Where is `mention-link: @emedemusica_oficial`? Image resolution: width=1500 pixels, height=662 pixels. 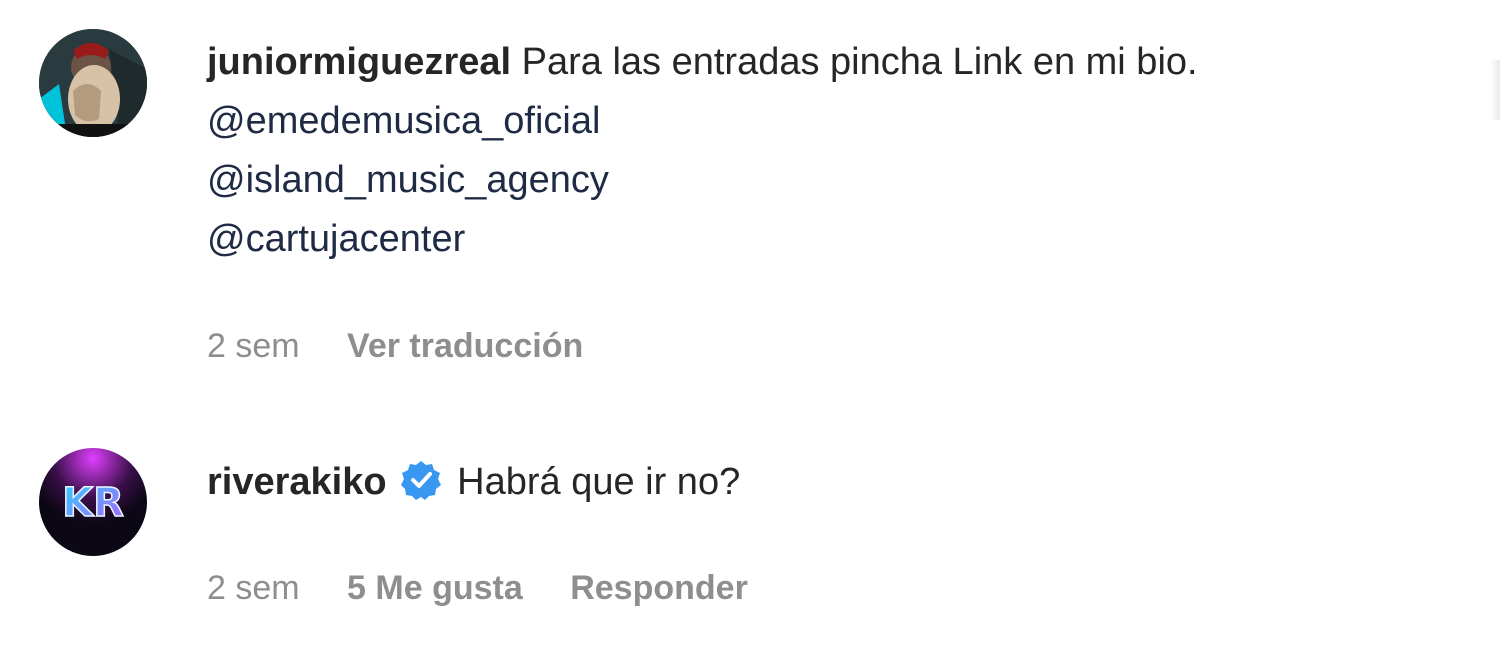 mention-link: @emedemusica_oficial is located at coordinates (808, 121).